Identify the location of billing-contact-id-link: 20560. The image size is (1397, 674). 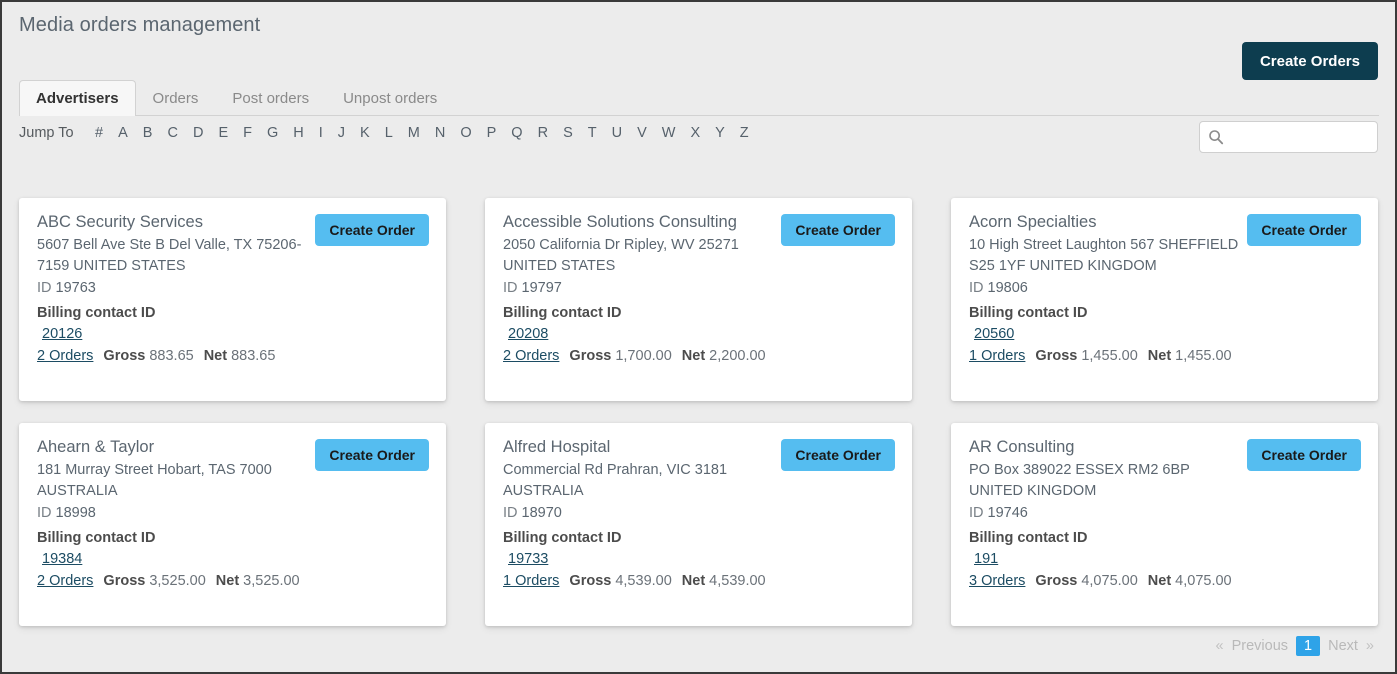
(994, 334).